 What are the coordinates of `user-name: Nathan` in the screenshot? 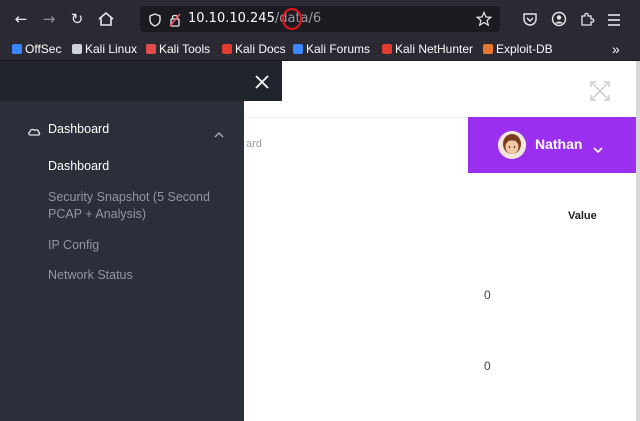 It's located at (559, 144).